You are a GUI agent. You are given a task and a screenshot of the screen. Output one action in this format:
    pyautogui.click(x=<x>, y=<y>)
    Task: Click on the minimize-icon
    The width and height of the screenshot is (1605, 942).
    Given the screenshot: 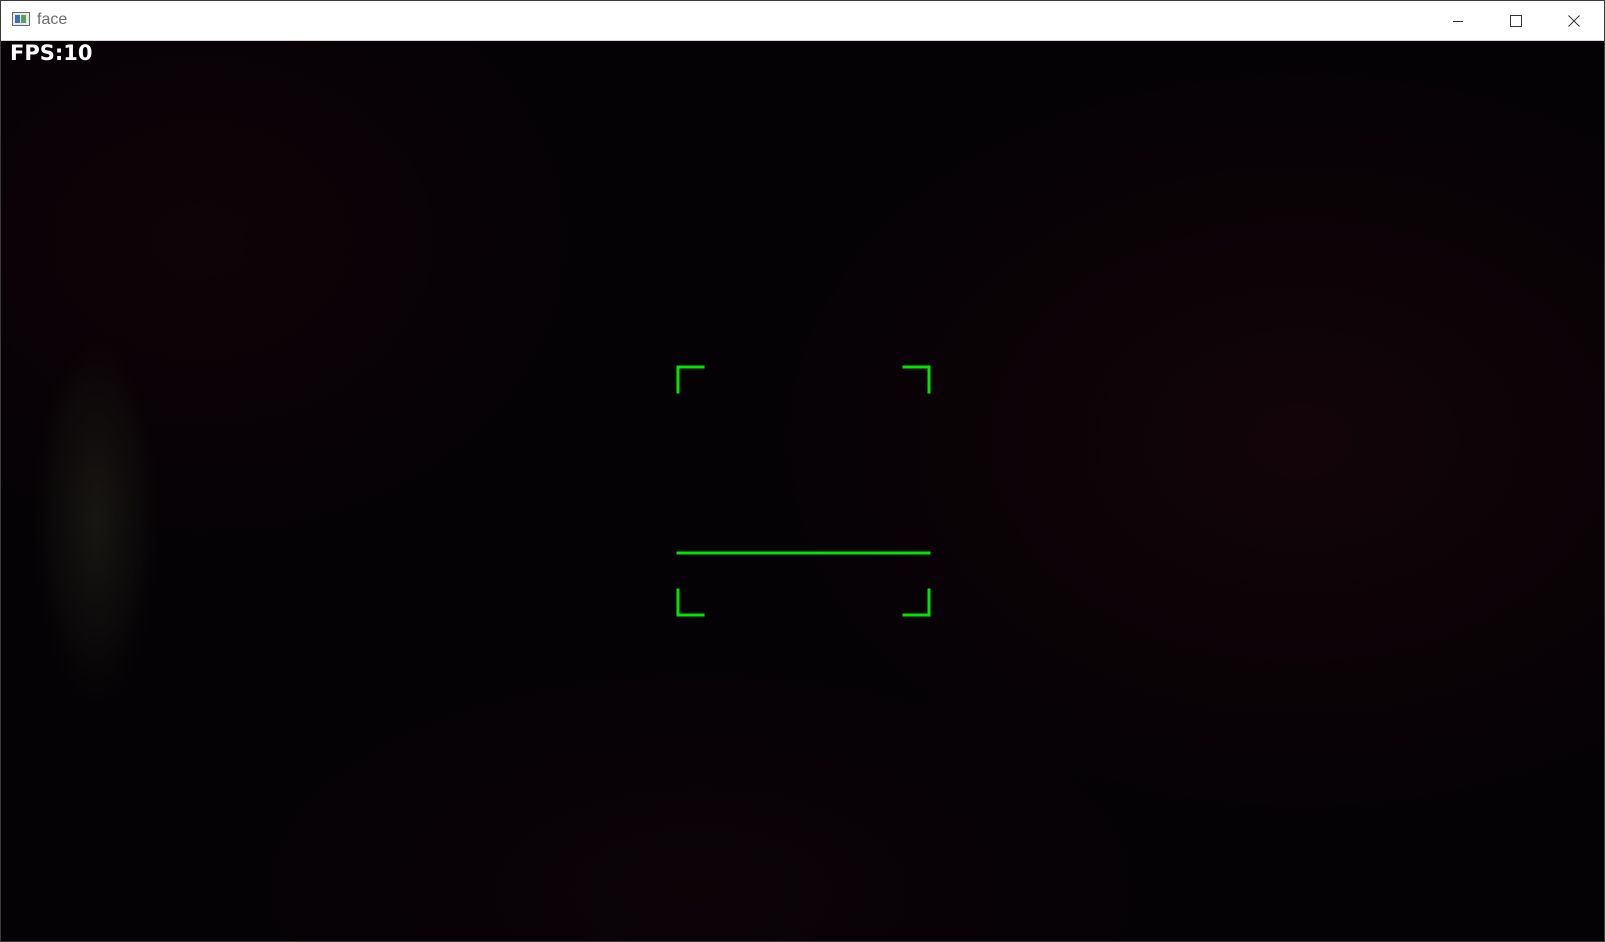 What is the action you would take?
    pyautogui.click(x=1458, y=21)
    